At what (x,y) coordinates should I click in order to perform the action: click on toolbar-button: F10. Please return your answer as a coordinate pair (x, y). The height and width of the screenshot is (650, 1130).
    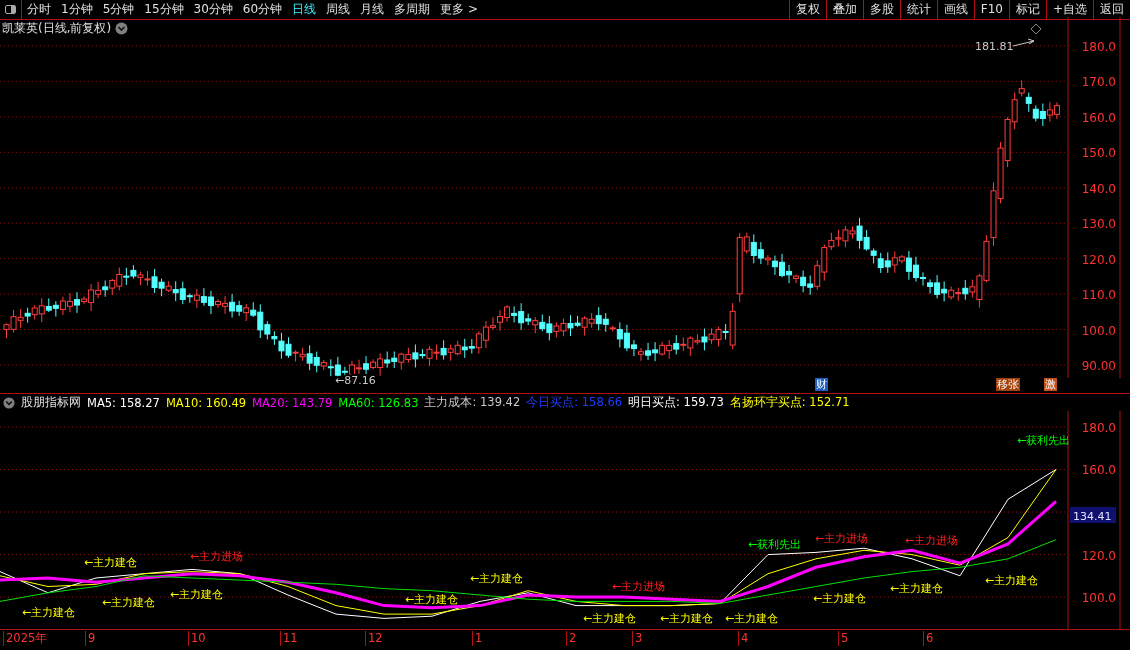
    Looking at the image, I should click on (991, 9).